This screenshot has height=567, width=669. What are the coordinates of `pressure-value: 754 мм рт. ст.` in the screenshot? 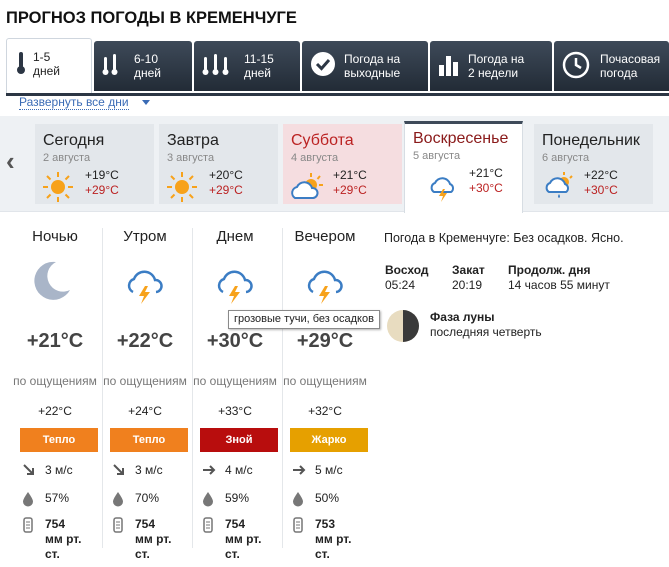 It's located at (243, 539).